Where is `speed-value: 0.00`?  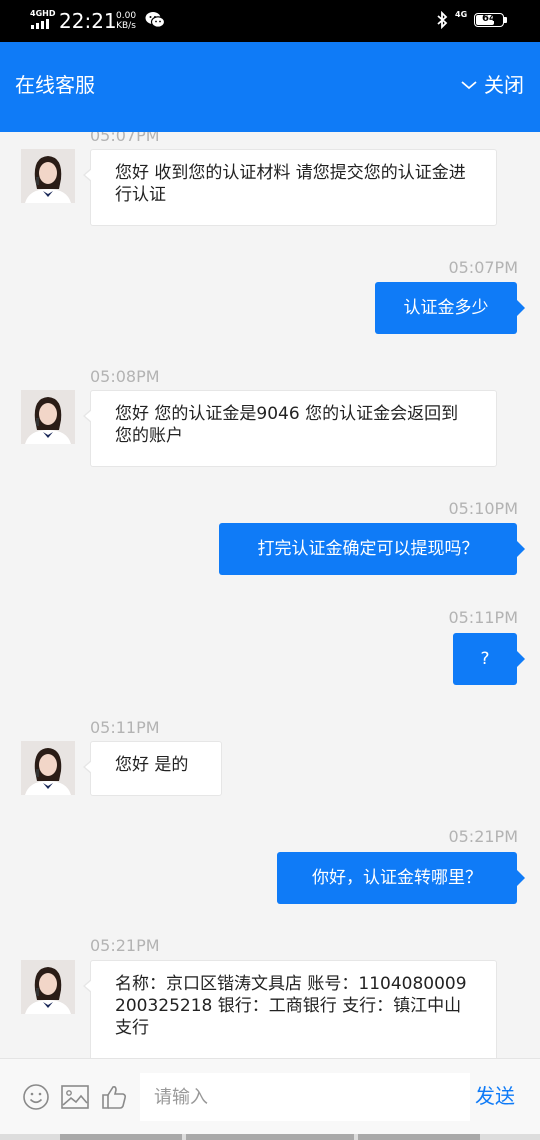 speed-value: 0.00 is located at coordinates (126, 16).